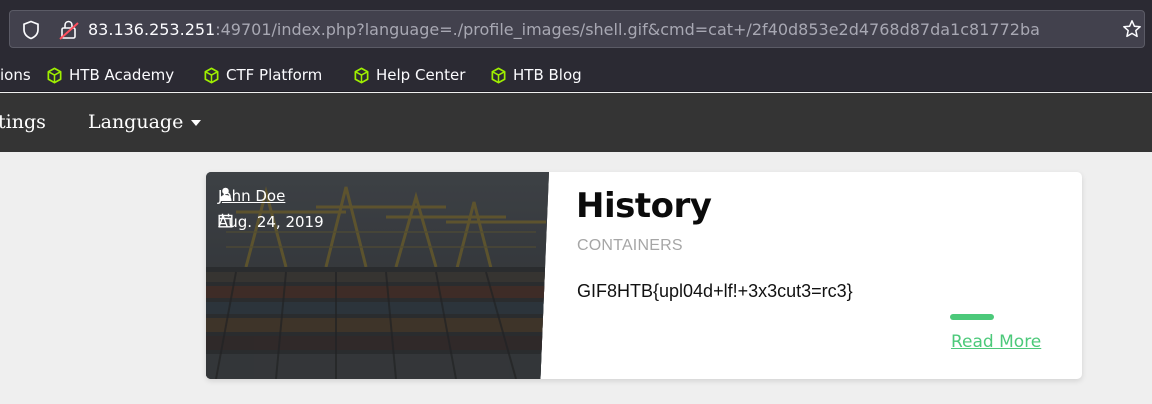  What do you see at coordinates (23, 122) in the screenshot?
I see `nav-link-settings: tings` at bounding box center [23, 122].